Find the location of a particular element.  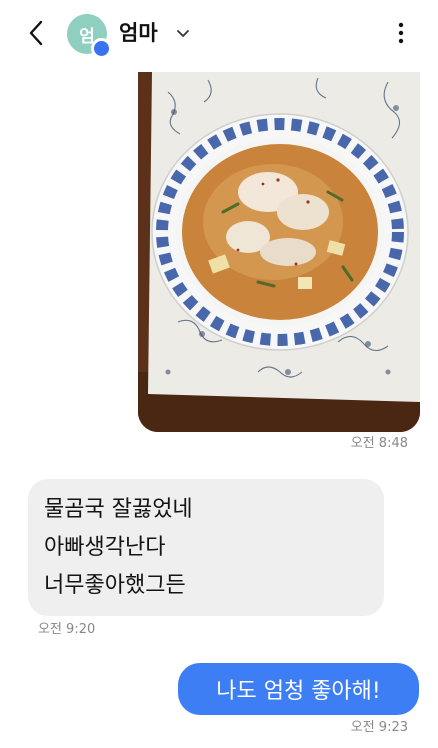

back-button is located at coordinates (37, 33).